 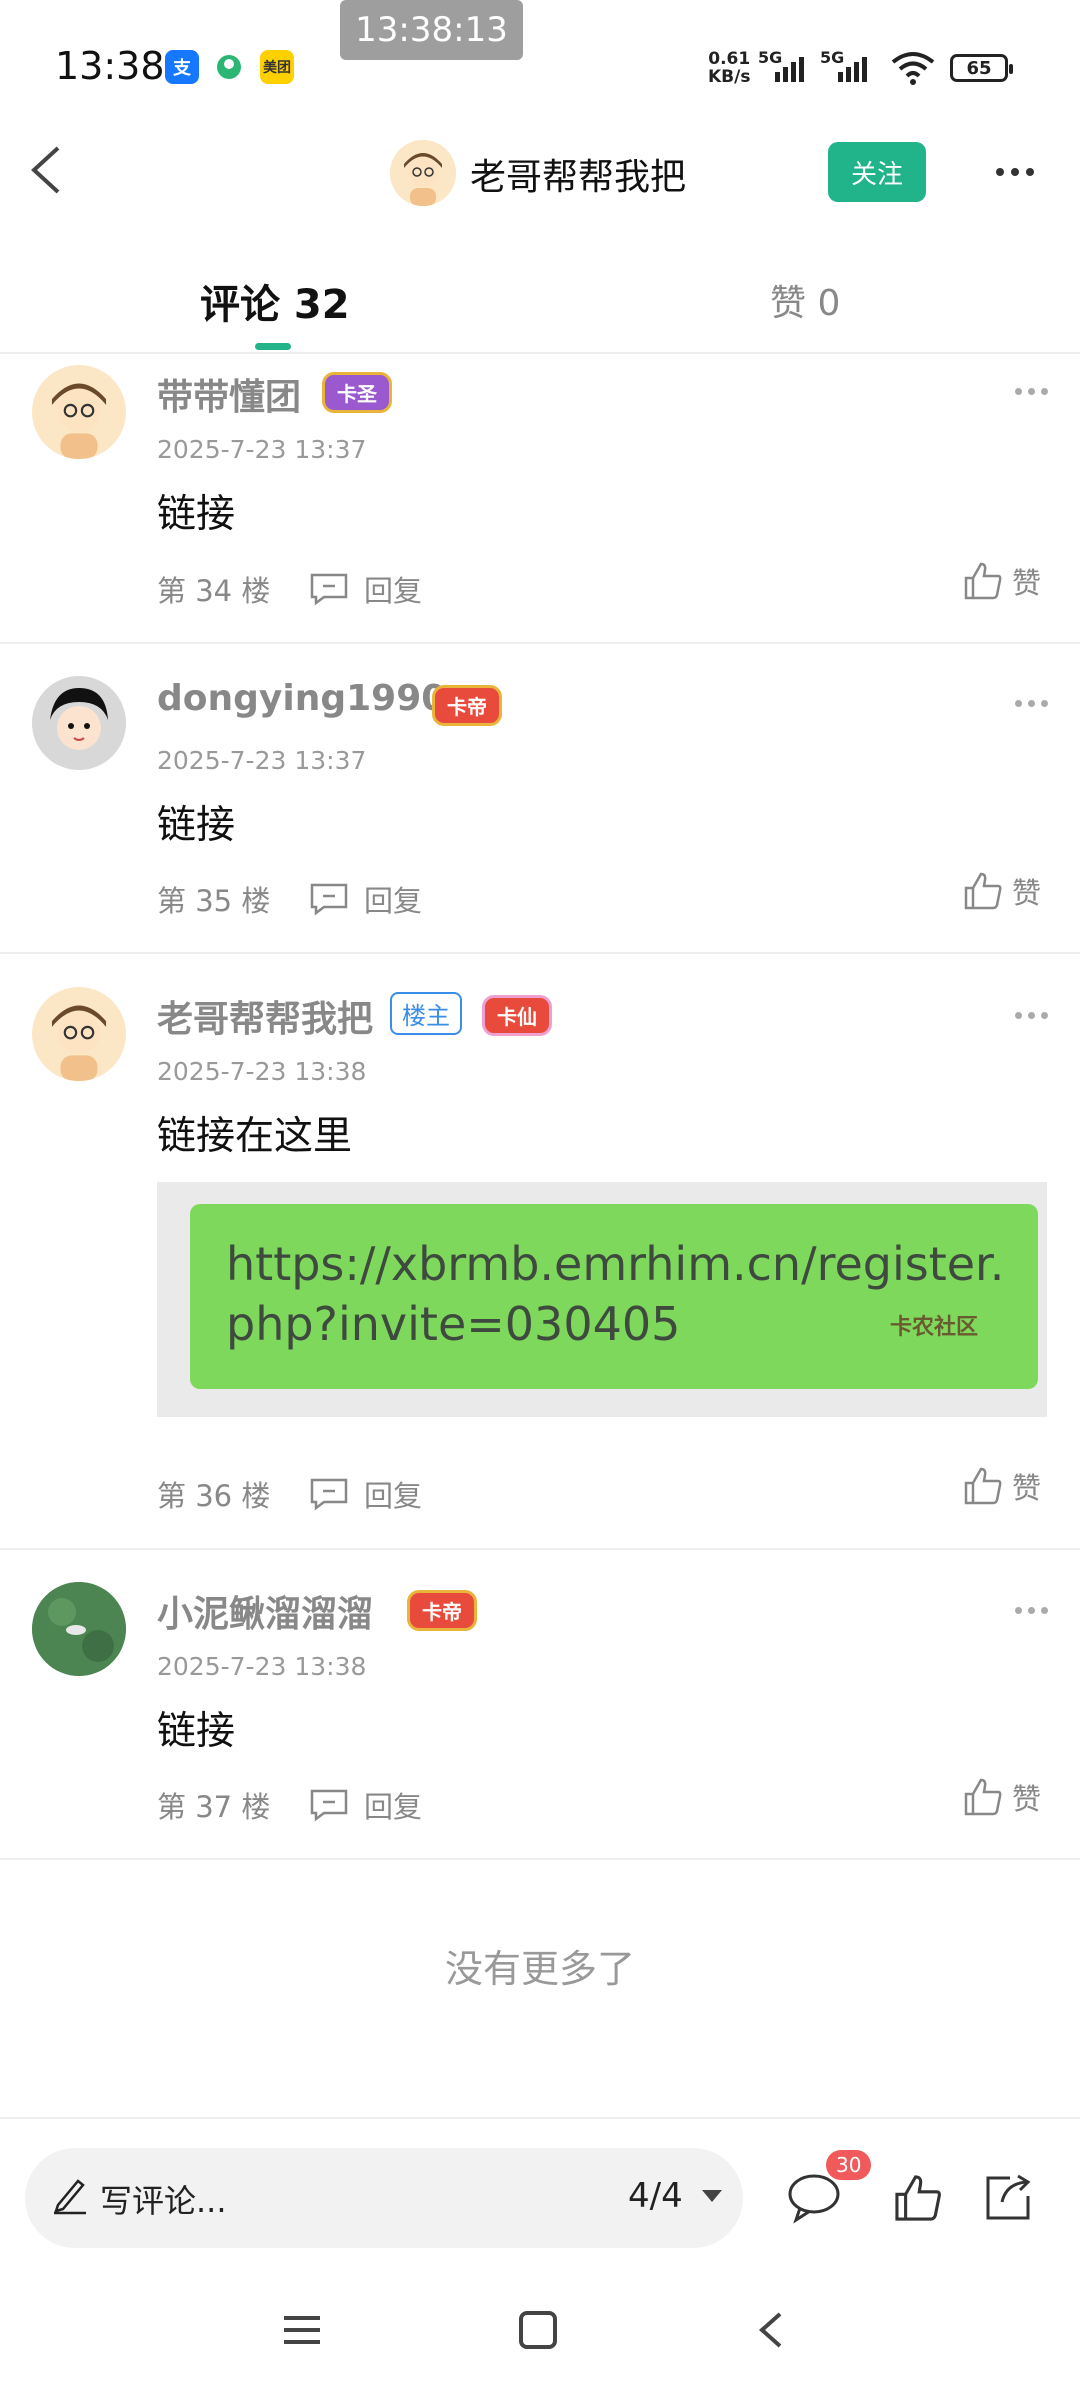 I want to click on level-badge: 卡仙, so click(x=517, y=1015).